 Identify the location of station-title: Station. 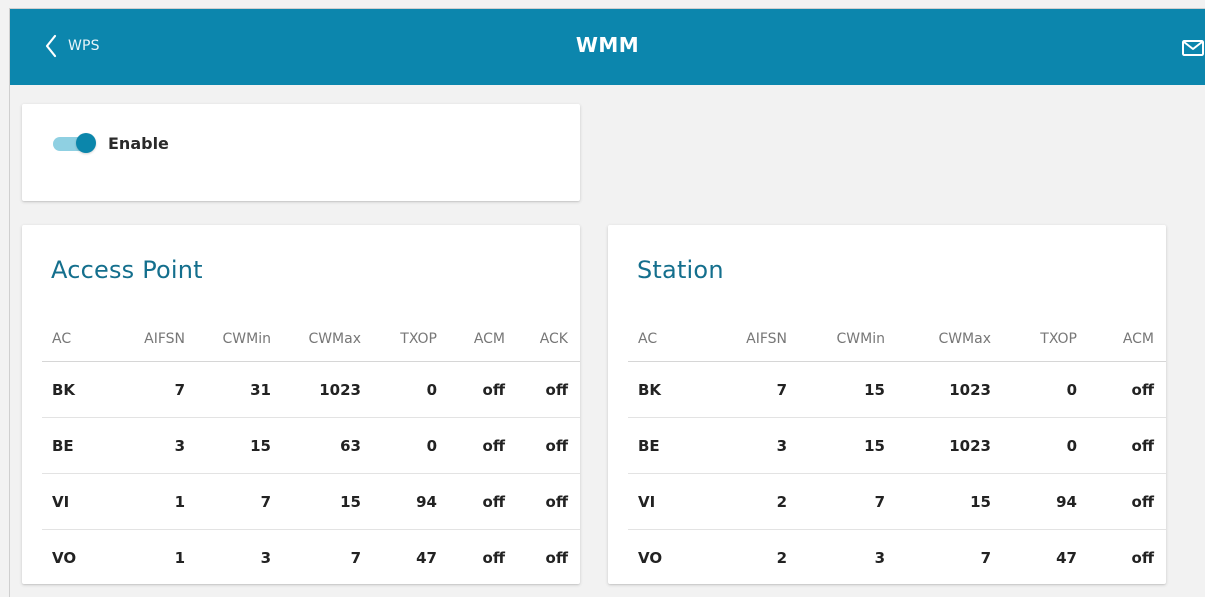
(680, 270).